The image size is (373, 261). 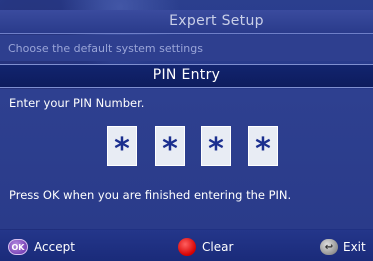 What do you see at coordinates (122, 146) in the screenshot?
I see `pin-digit-1: *` at bounding box center [122, 146].